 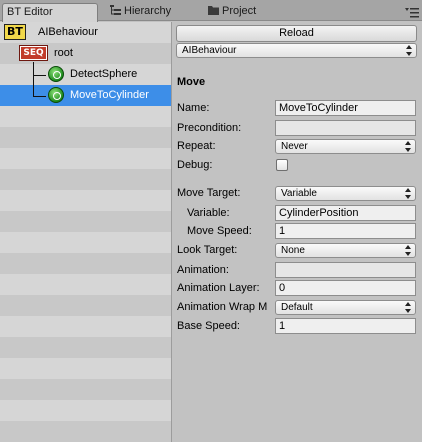 I want to click on tab-bt-editor: BT Editor, so click(x=50, y=12).